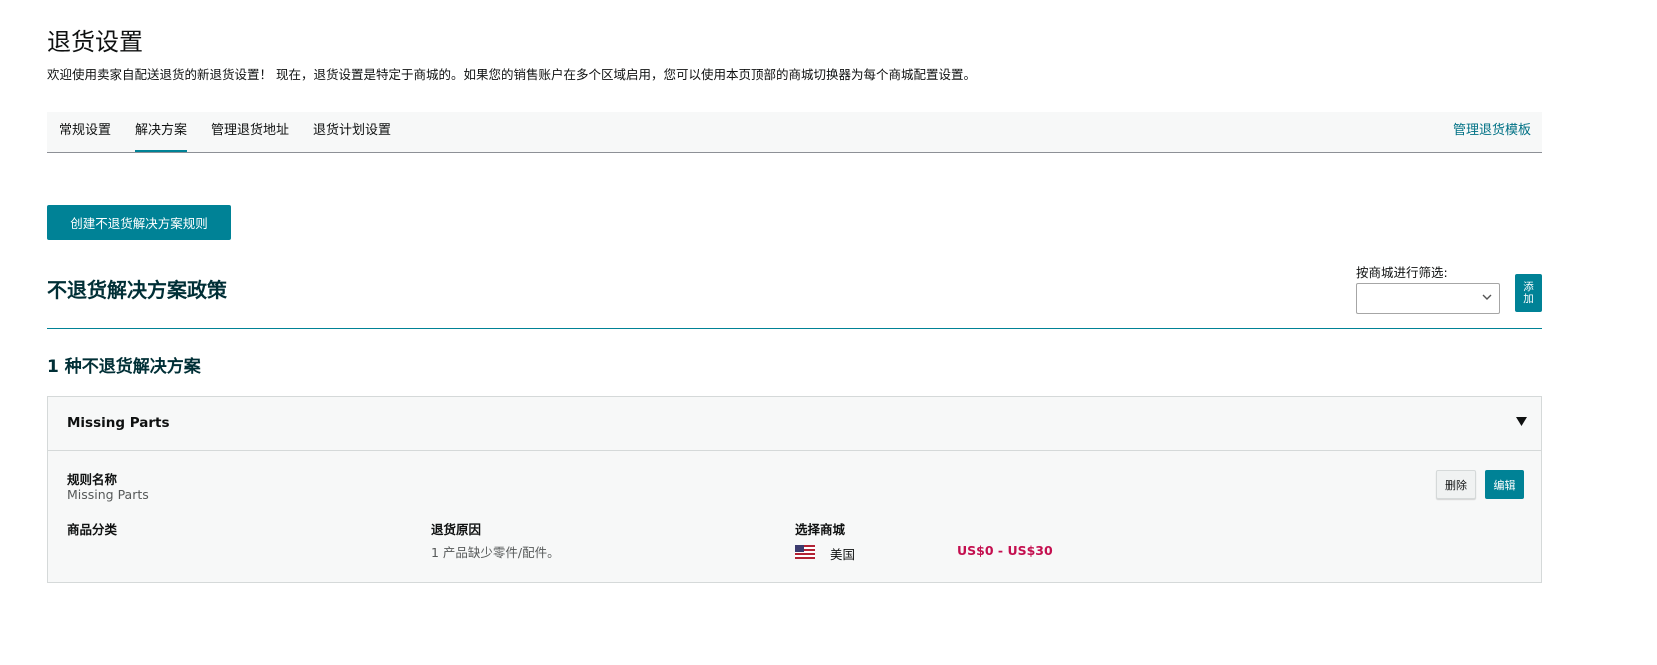 The image size is (1657, 665). Describe the element at coordinates (124, 367) in the screenshot. I see `solution-count-title: 1 种不退货解决方案` at that location.